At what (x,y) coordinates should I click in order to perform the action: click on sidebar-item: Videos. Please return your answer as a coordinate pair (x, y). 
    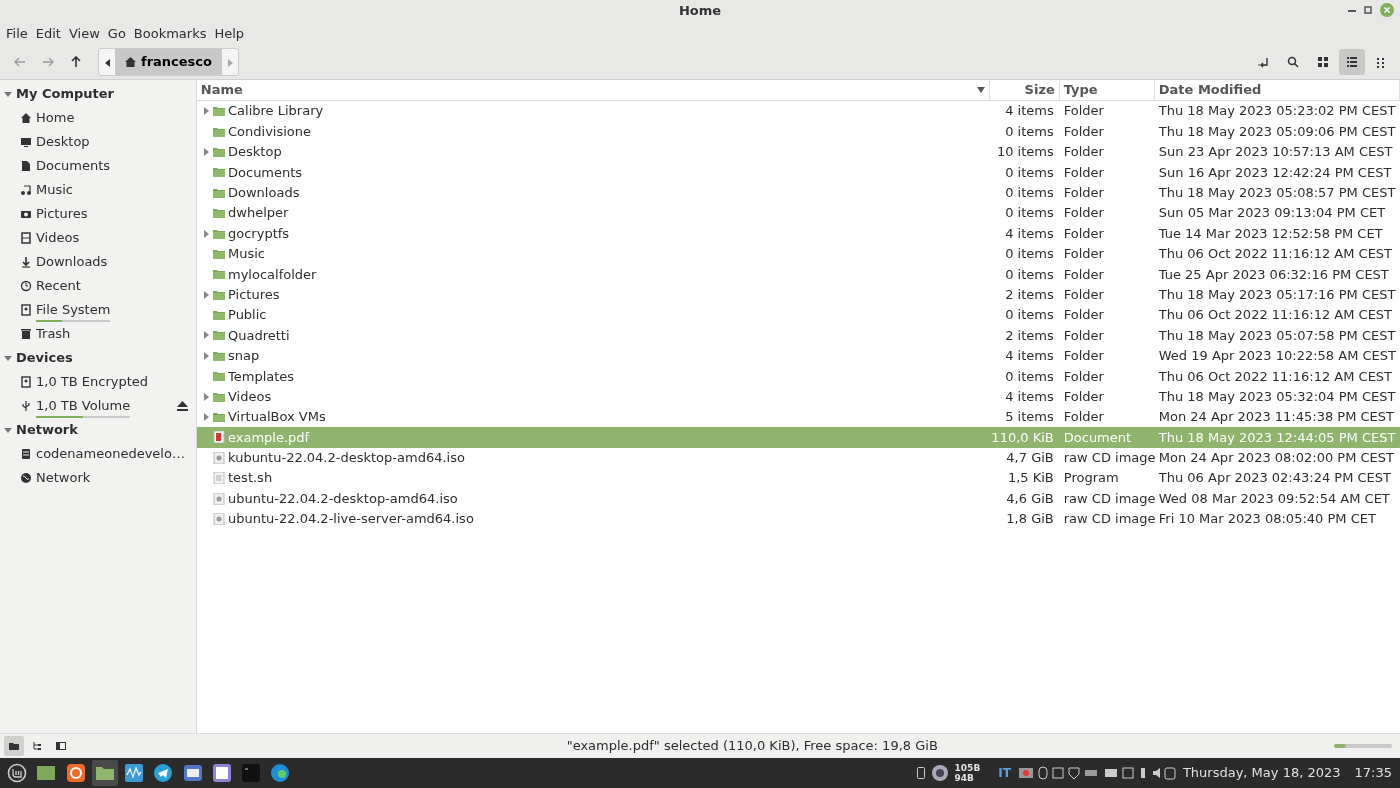
    Looking at the image, I should click on (98, 238).